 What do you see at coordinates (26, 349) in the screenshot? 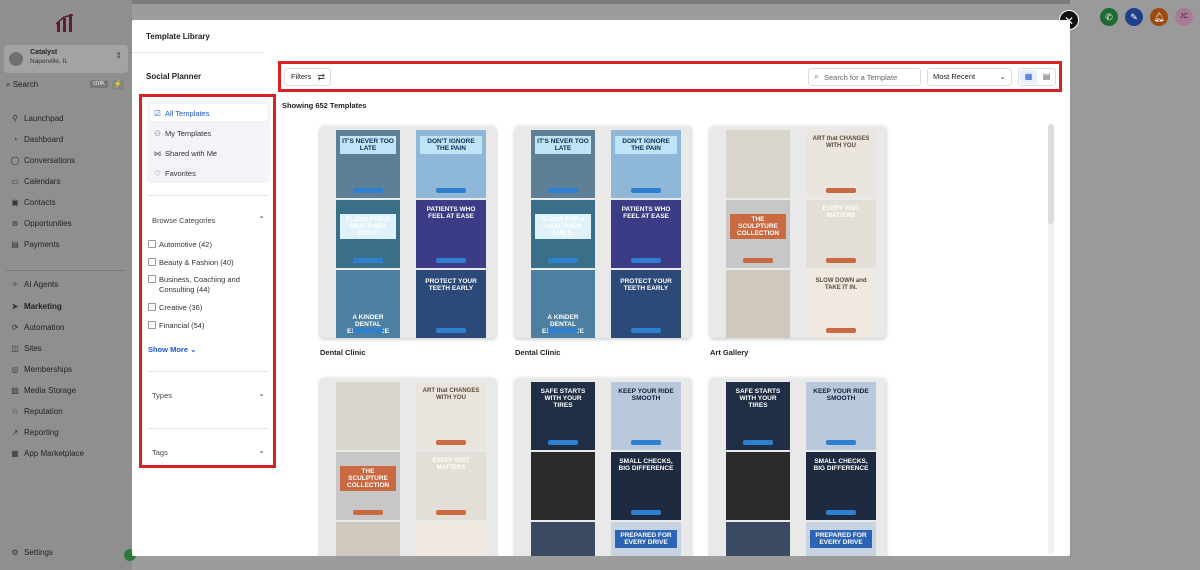
I see `sidebar-item-sites: ◫ Sites` at bounding box center [26, 349].